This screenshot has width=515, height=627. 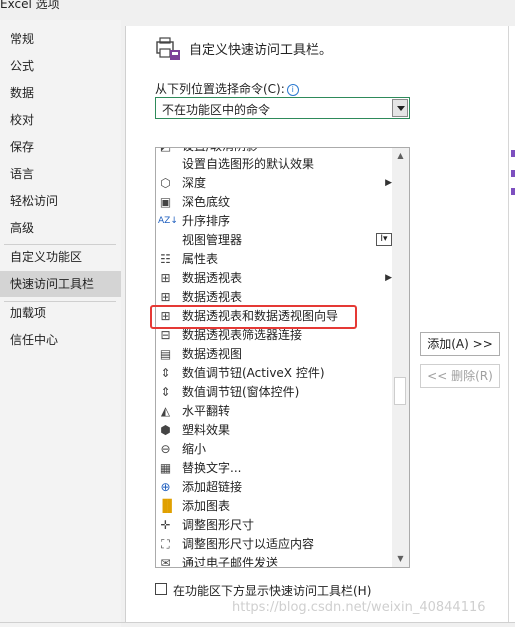 What do you see at coordinates (220, 89) in the screenshot?
I see `choose-commands-label-text: 从下列位置选择命令(C):` at bounding box center [220, 89].